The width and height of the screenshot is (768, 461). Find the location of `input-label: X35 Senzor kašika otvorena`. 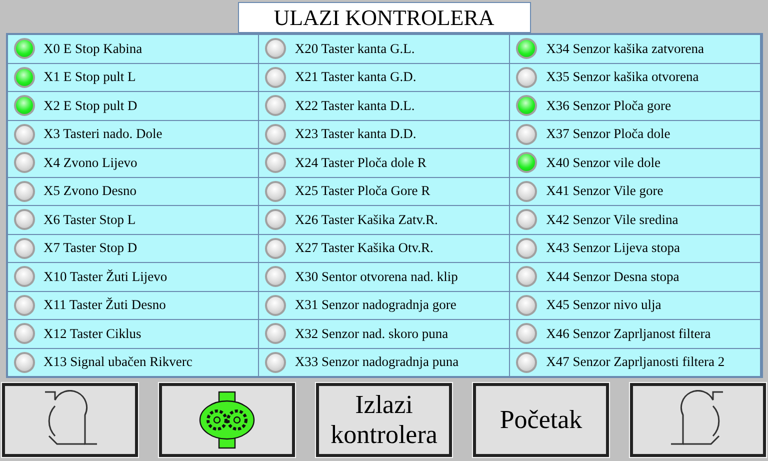

input-label: X35 Senzor kašika otvorena is located at coordinates (622, 77).